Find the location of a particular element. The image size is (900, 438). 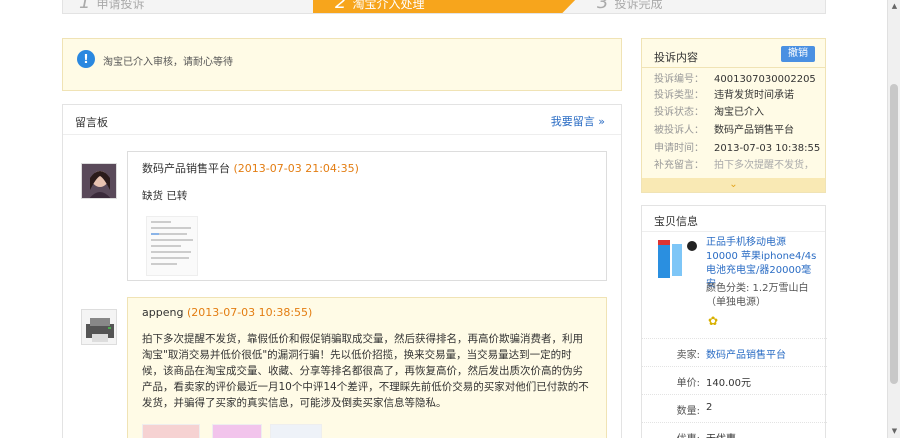

cancel-complaint-button: 撤销 is located at coordinates (798, 54).